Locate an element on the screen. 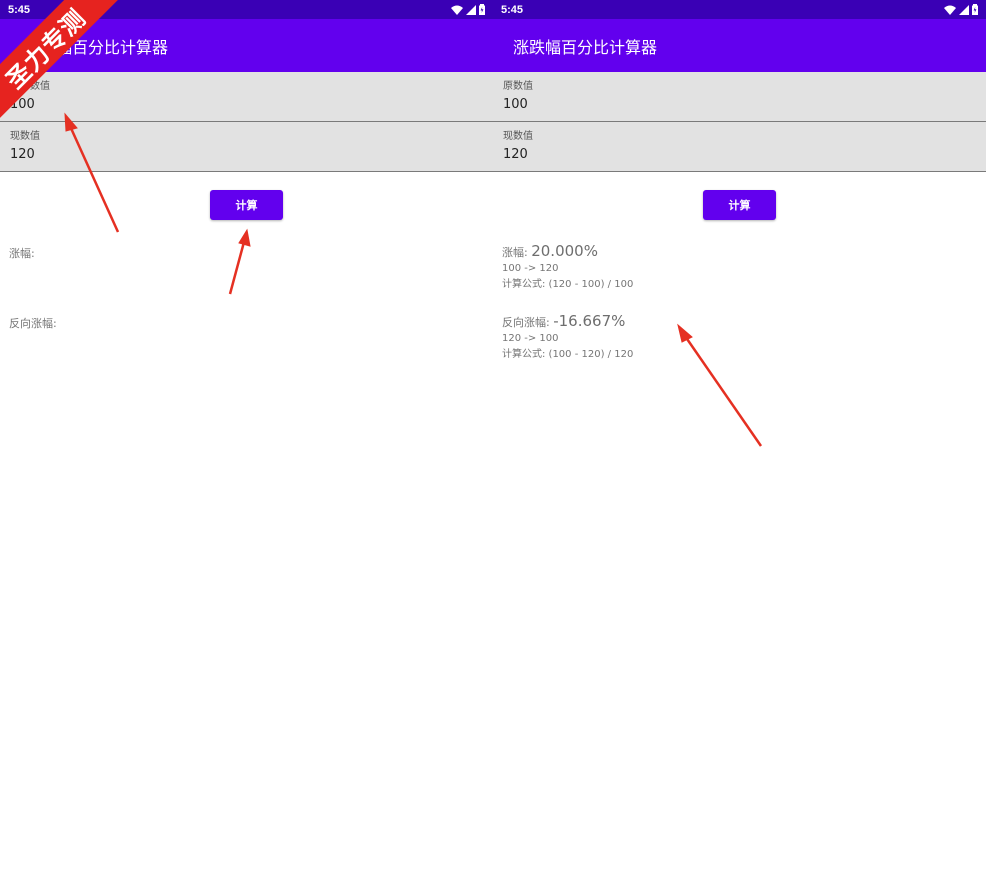  increase-formula: 计算公式: (120 - 100) / 100 is located at coordinates (568, 284).